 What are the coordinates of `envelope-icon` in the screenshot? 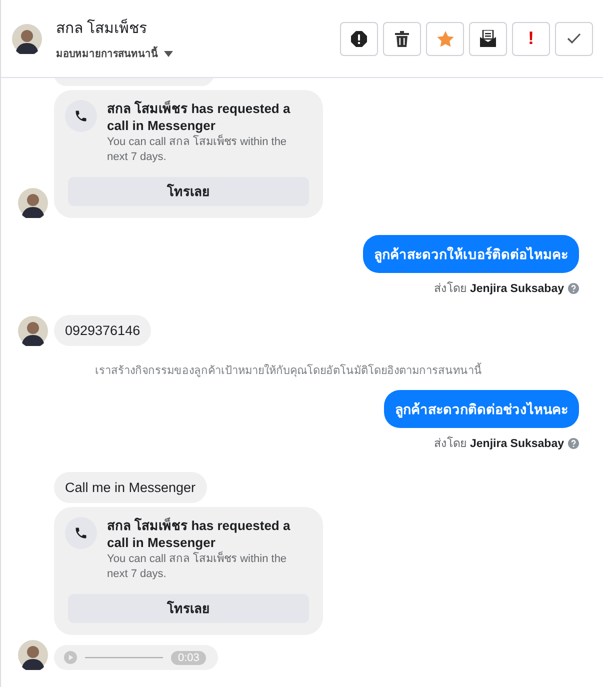 It's located at (488, 38).